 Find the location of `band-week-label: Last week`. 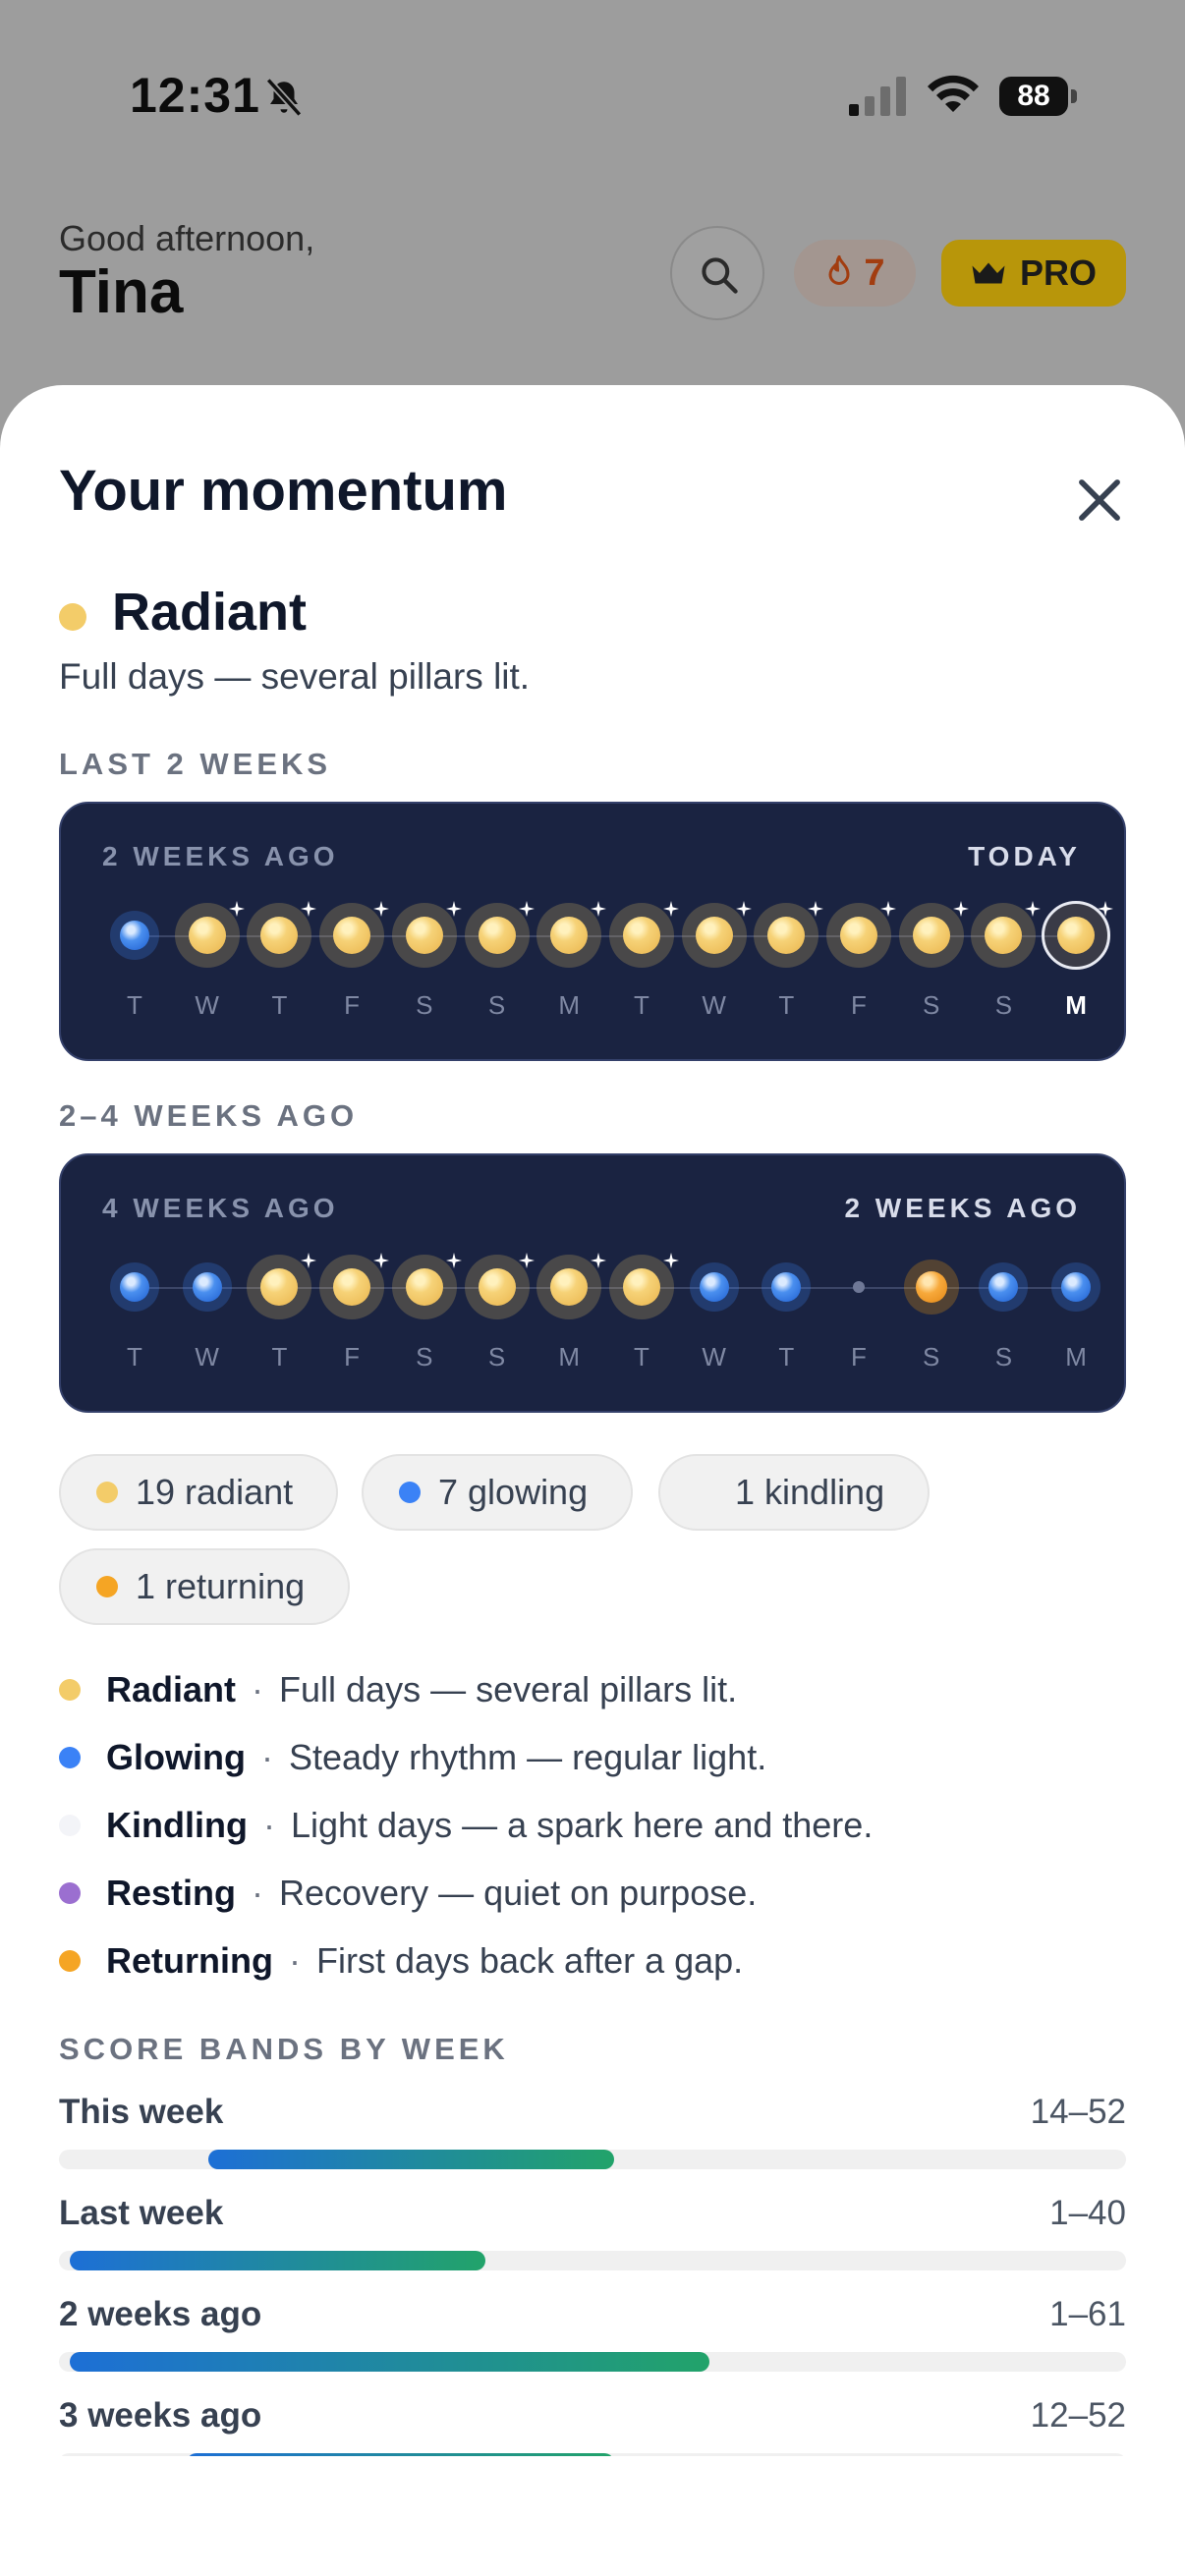

band-week-label: Last week is located at coordinates (141, 2213).